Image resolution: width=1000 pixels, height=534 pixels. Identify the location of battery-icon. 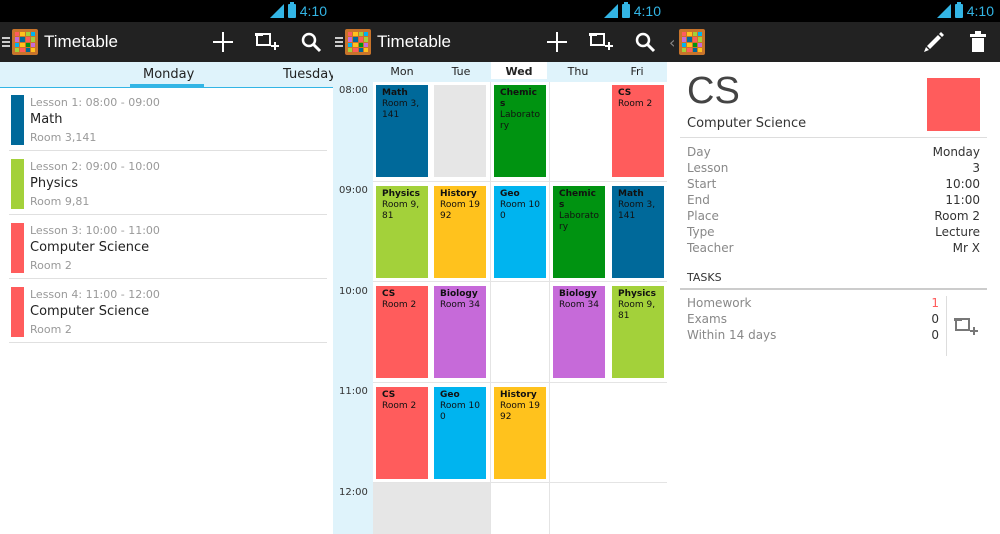
(291, 10).